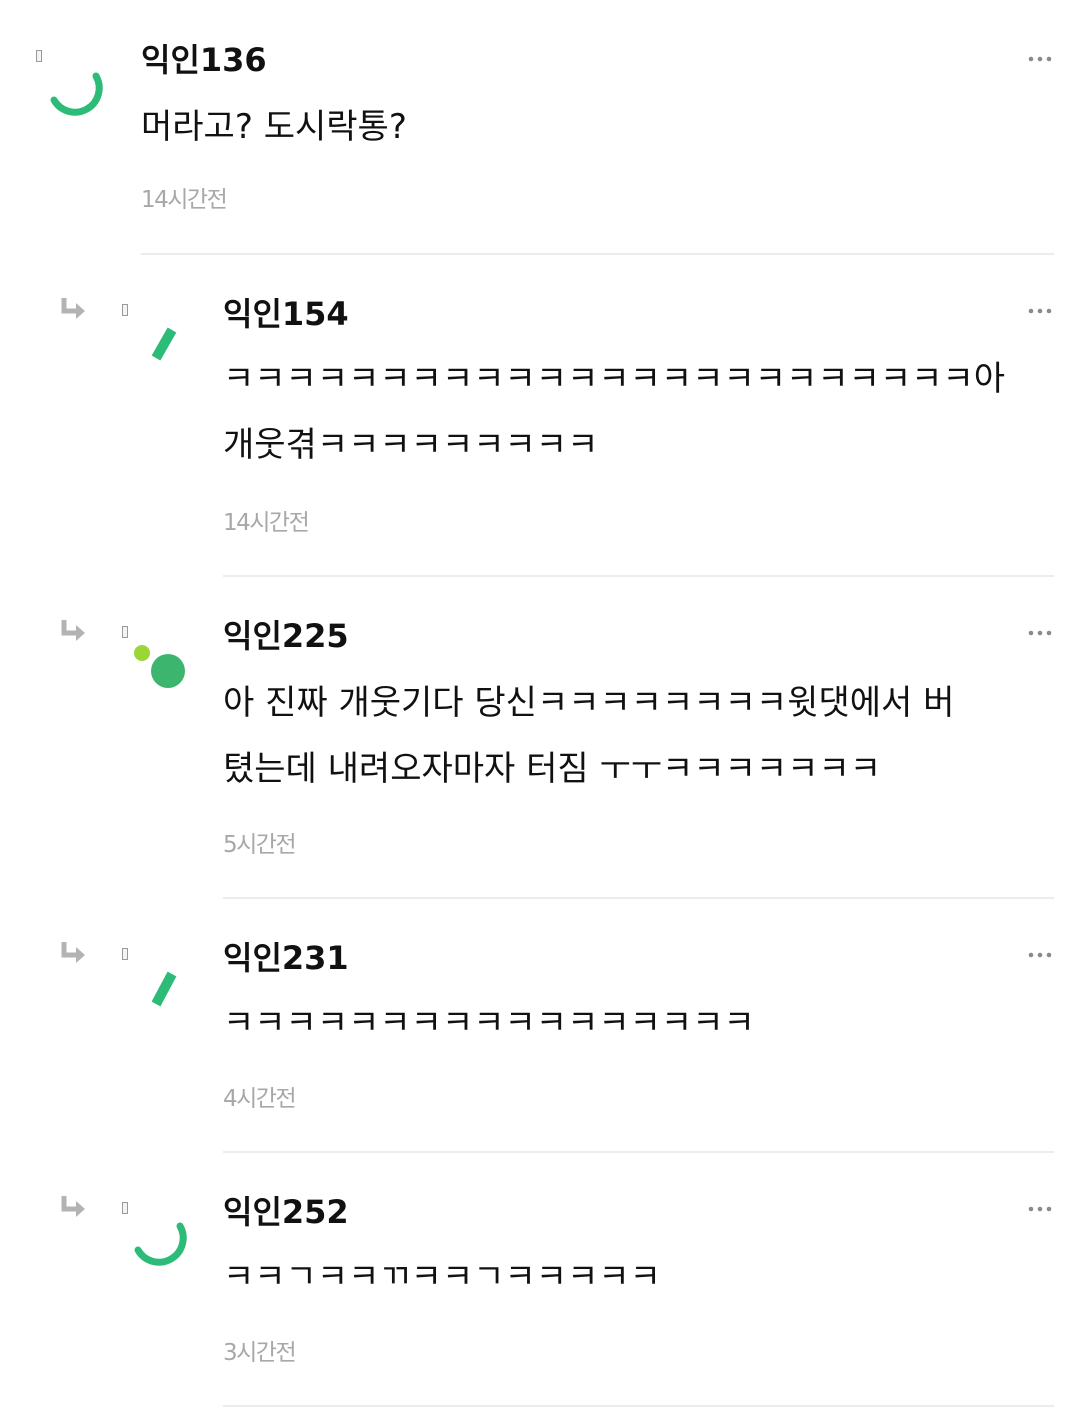 The image size is (1080, 1408). What do you see at coordinates (589, 703) in the screenshot?
I see `comment-text-line: 아 진짜 개웃기다 당신ㅋㅋㅋㅋㅋㅋㅋㅋ윗댓에서 버` at bounding box center [589, 703].